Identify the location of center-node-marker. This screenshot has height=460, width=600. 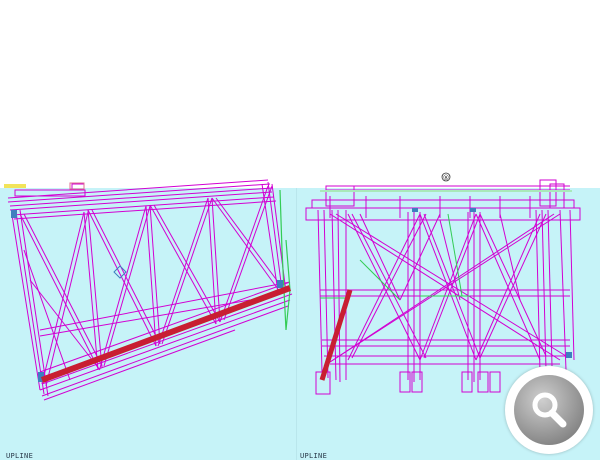
(120, 272).